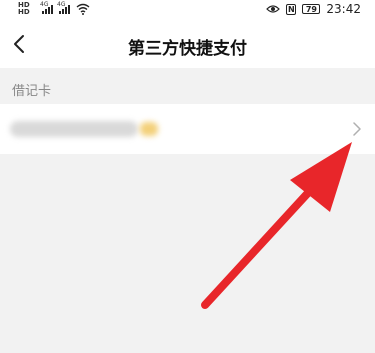 This screenshot has height=353, width=375. I want to click on signal-icon-2: 4G, so click(63, 7).